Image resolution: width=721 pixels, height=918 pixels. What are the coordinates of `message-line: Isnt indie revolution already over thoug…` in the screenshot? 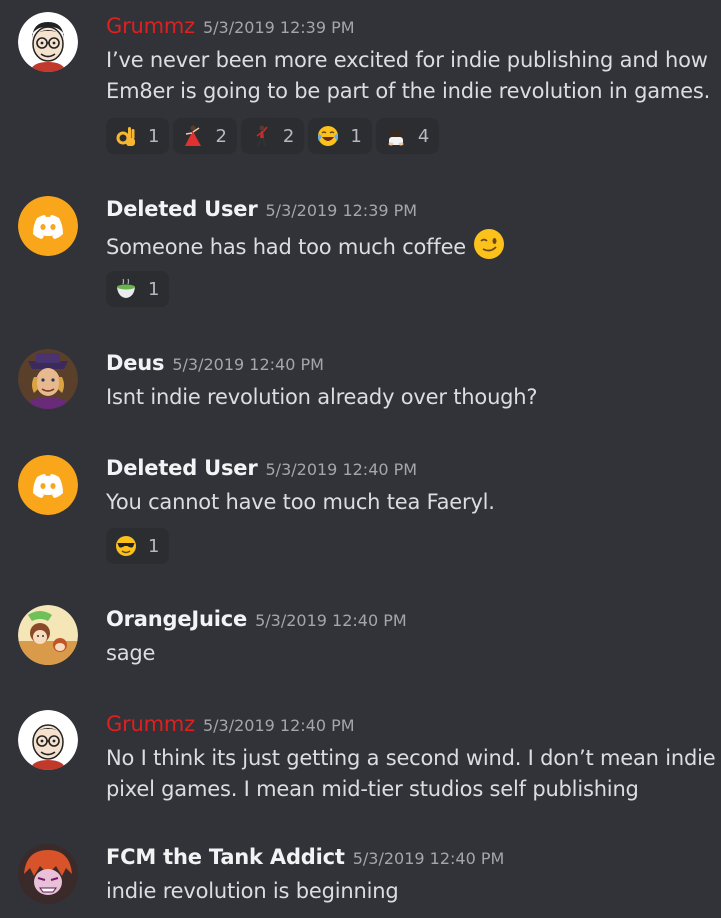 It's located at (322, 397).